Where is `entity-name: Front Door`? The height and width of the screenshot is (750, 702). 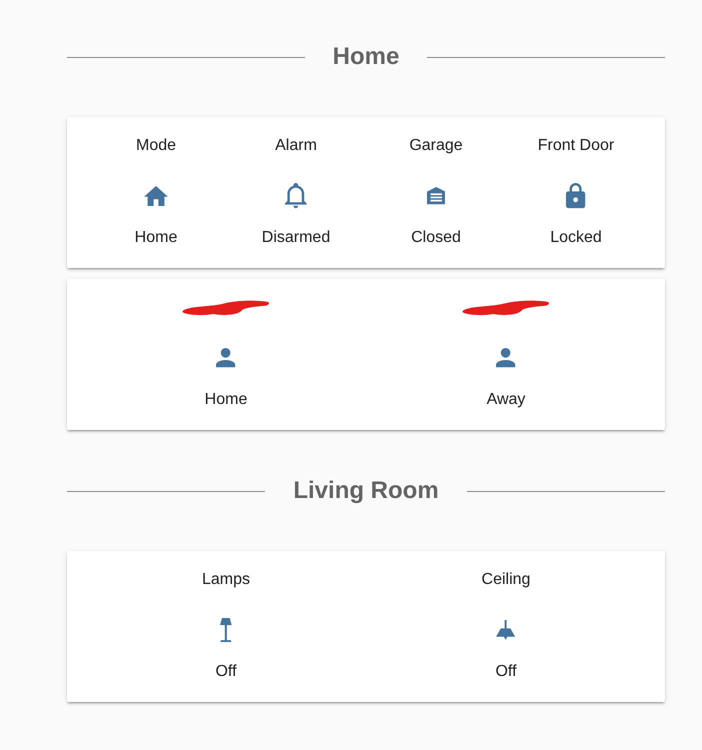 entity-name: Front Door is located at coordinates (576, 146).